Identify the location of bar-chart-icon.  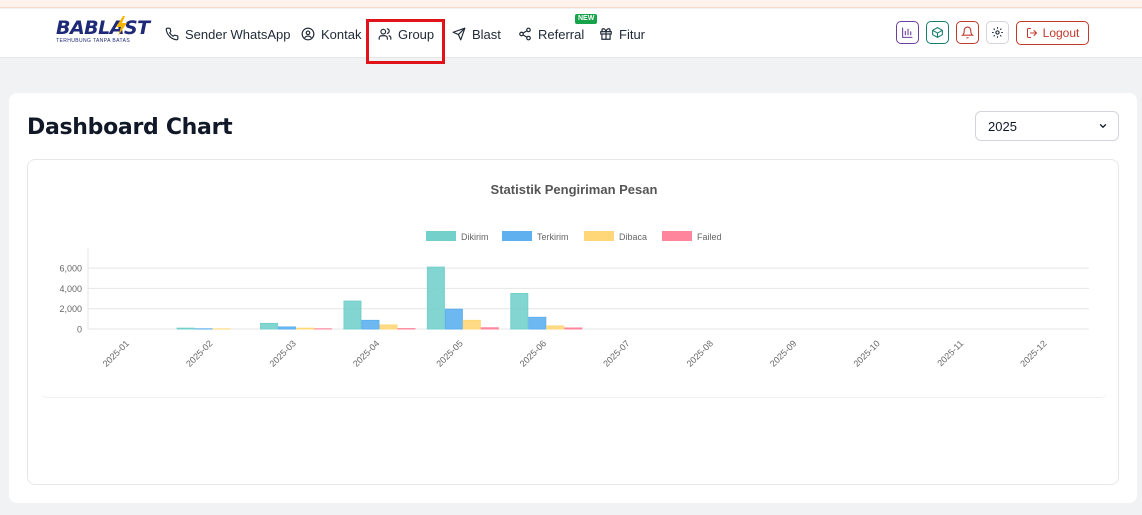
(907, 32).